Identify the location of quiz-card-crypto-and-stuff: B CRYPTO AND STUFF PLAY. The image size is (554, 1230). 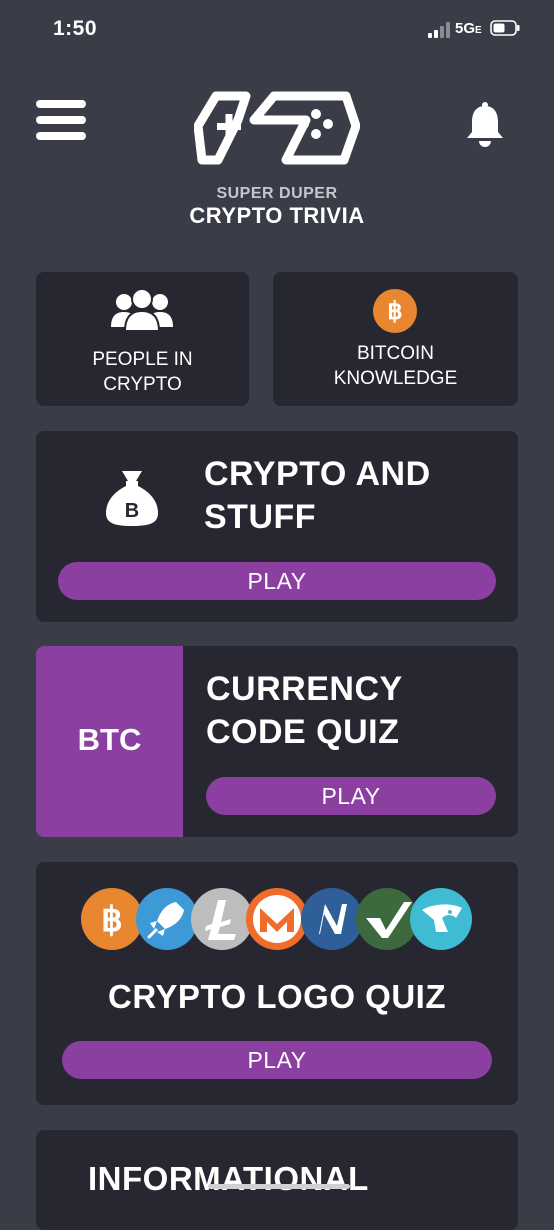
(277, 526).